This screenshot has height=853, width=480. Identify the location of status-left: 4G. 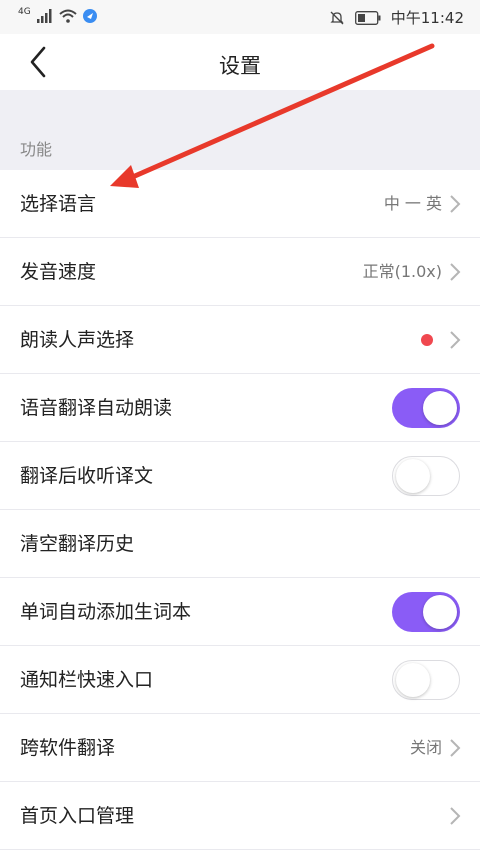
(57, 15).